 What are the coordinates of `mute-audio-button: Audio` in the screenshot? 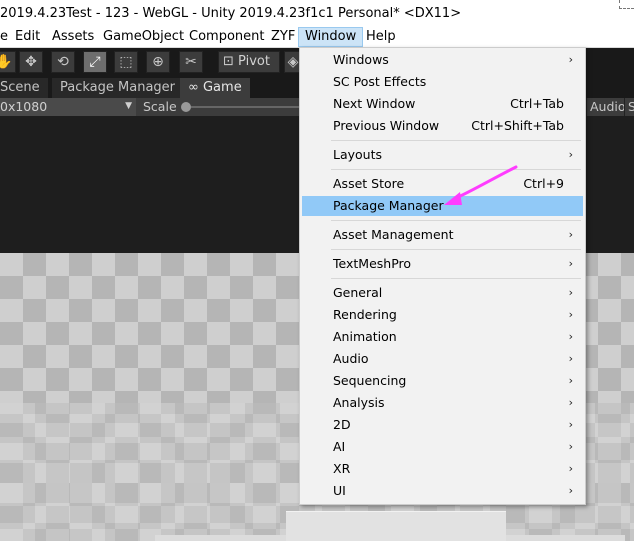 It's located at (607, 107).